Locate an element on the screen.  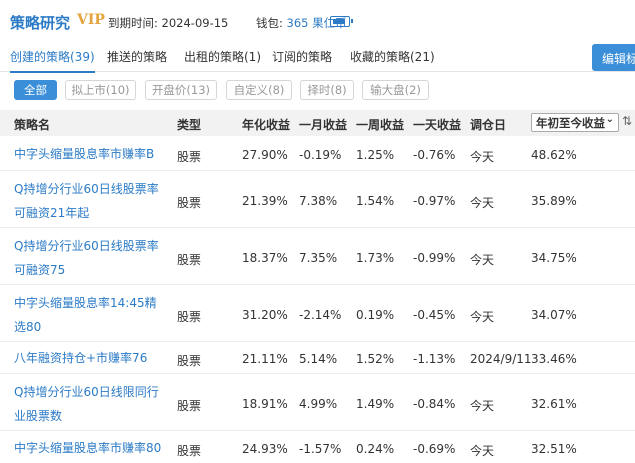
cell-month: -0.19% is located at coordinates (320, 155).